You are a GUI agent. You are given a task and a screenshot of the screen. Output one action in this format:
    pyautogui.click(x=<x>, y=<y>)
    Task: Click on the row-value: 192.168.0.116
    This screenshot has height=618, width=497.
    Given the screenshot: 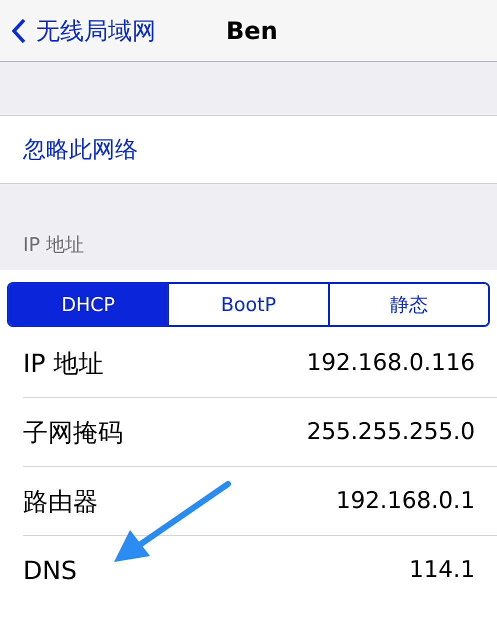 What is the action you would take?
    pyautogui.click(x=390, y=363)
    